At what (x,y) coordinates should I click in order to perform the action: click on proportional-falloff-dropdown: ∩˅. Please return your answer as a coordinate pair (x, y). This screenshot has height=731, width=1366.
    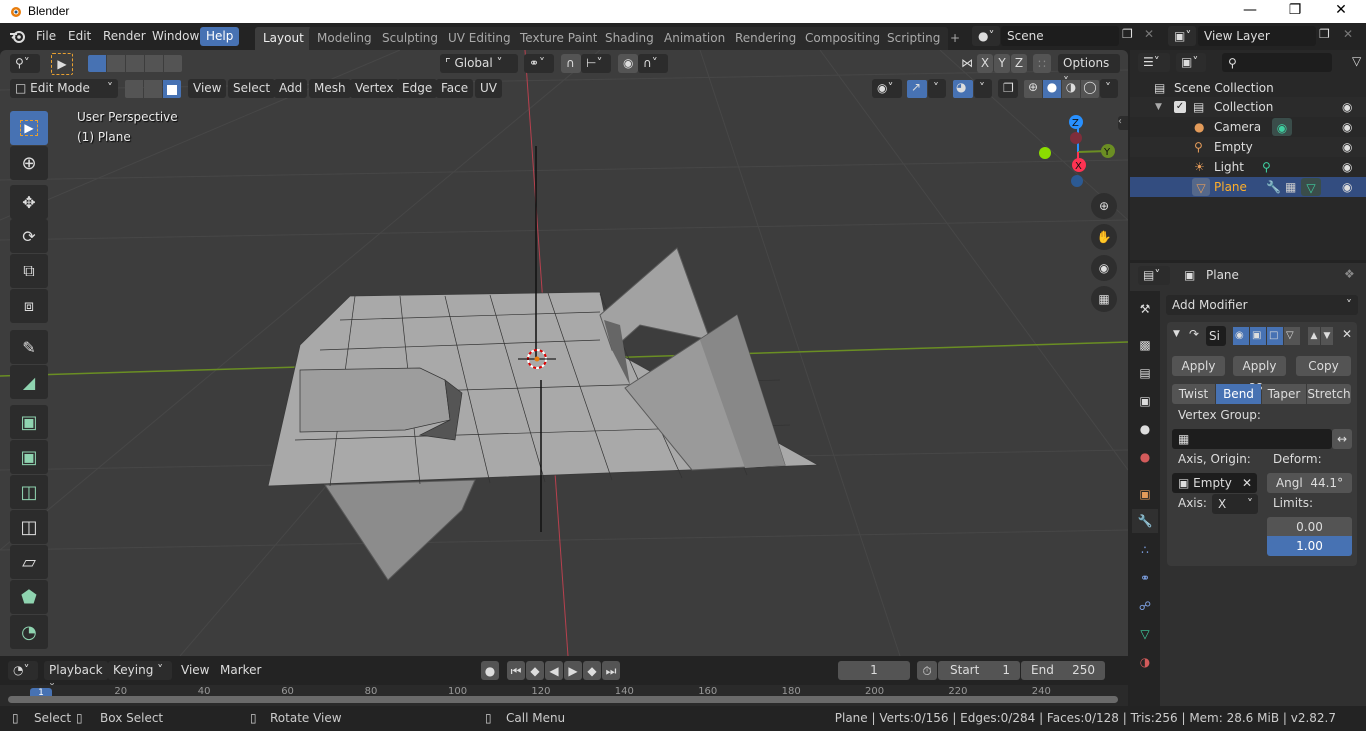
    Looking at the image, I should click on (653, 63).